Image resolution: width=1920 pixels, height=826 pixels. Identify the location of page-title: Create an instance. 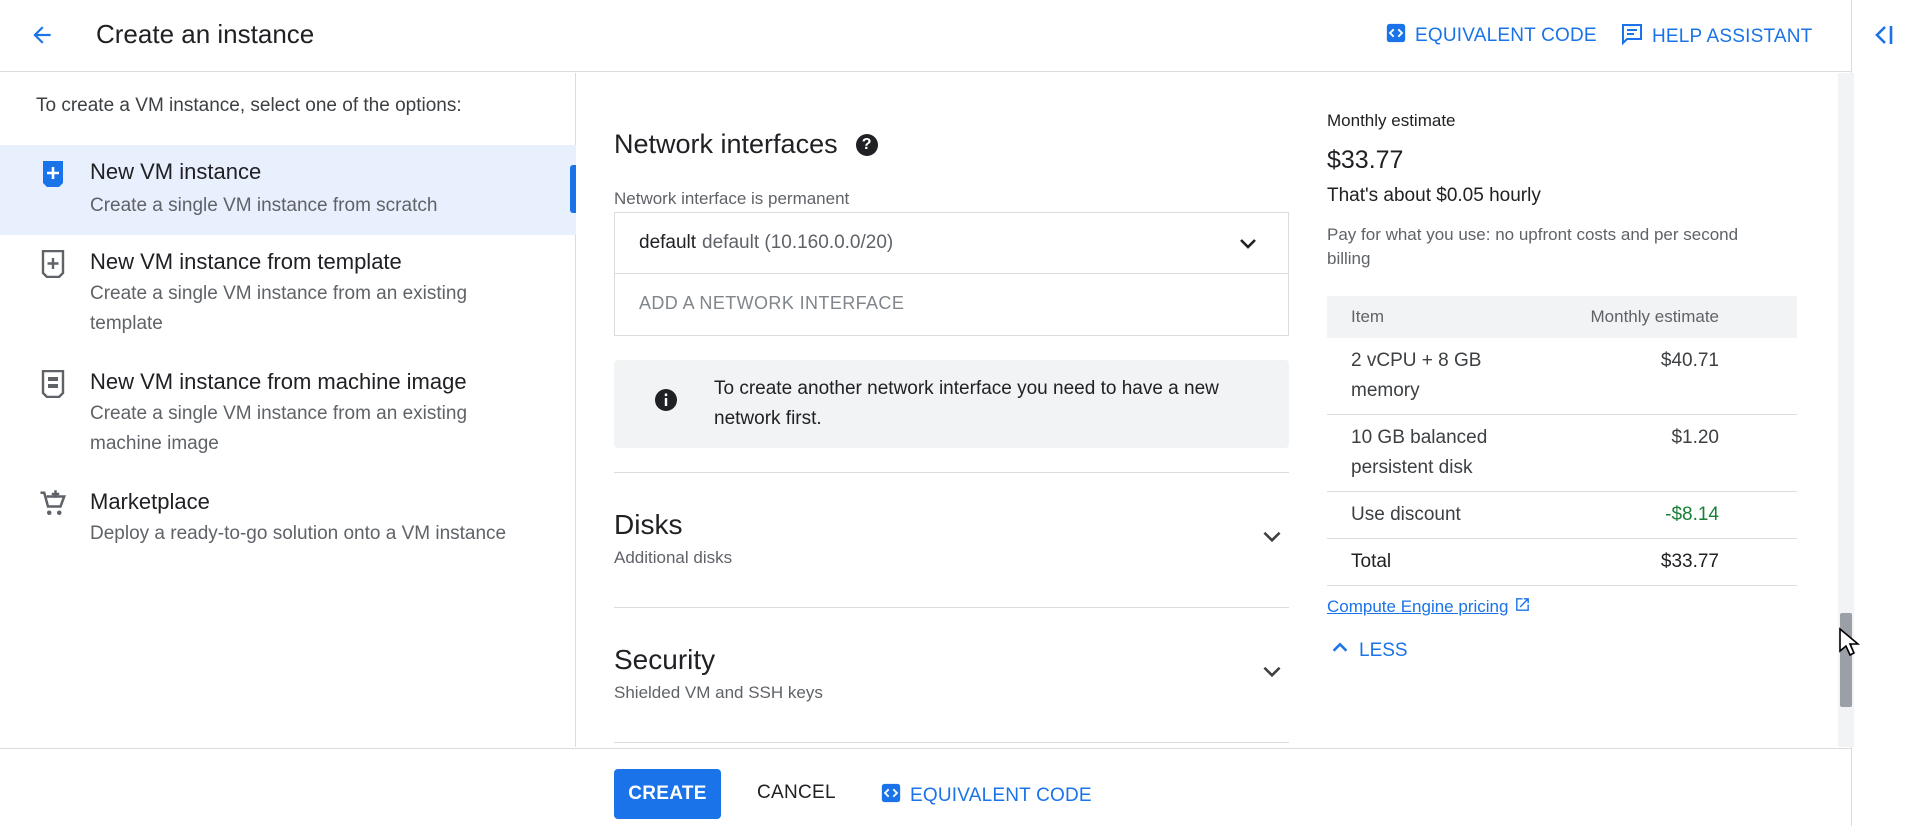
(205, 34).